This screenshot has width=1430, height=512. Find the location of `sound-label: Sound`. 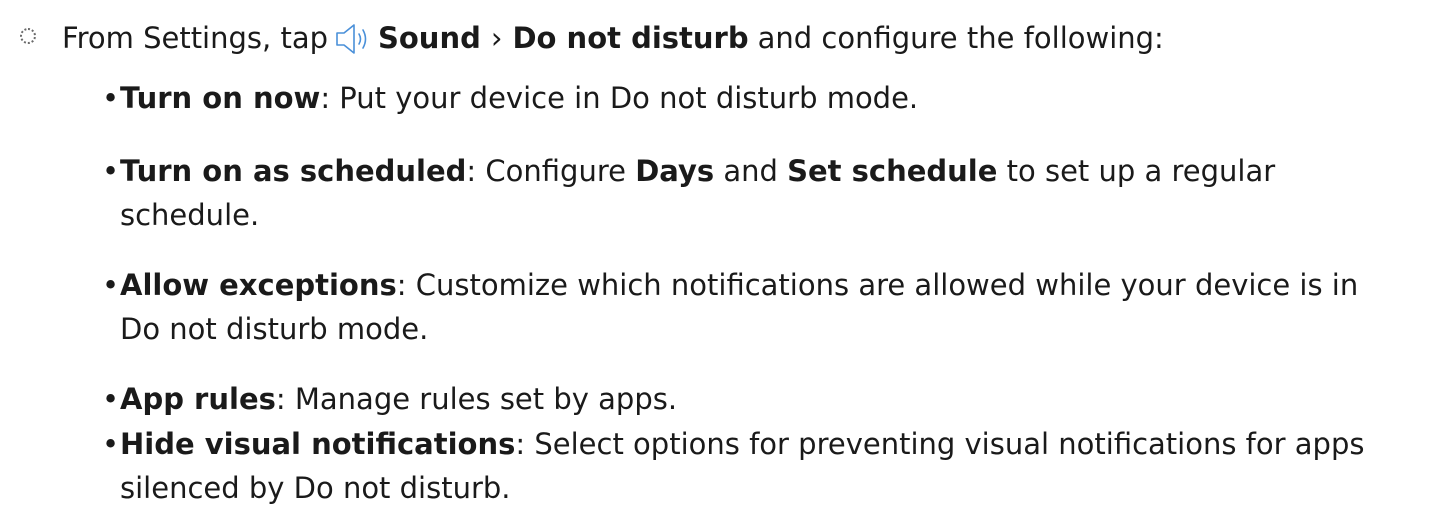

sound-label: Sound is located at coordinates (429, 38).